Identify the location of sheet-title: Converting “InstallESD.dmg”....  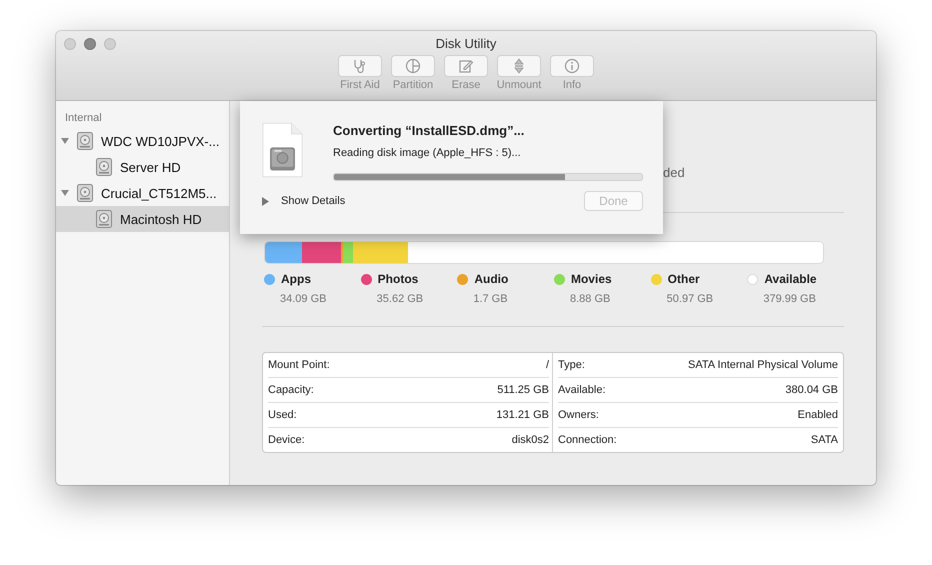
(429, 130).